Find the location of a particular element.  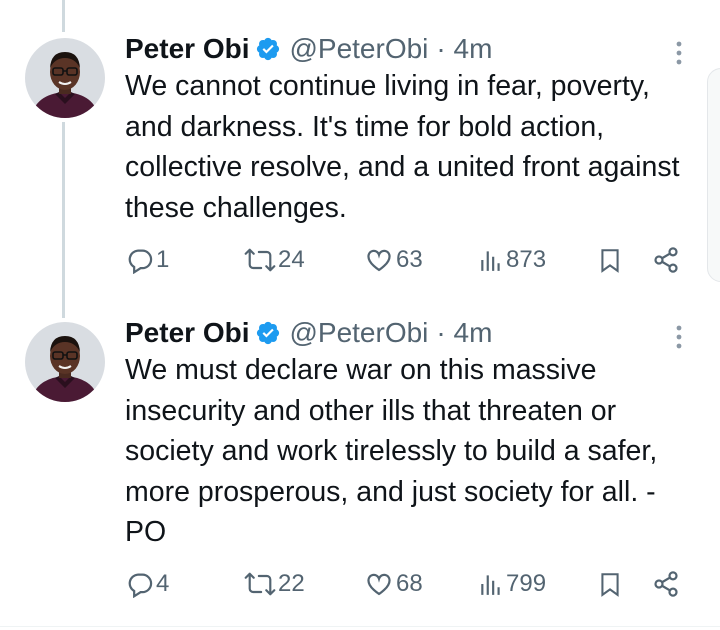

reply-count: 4 is located at coordinates (163, 583).